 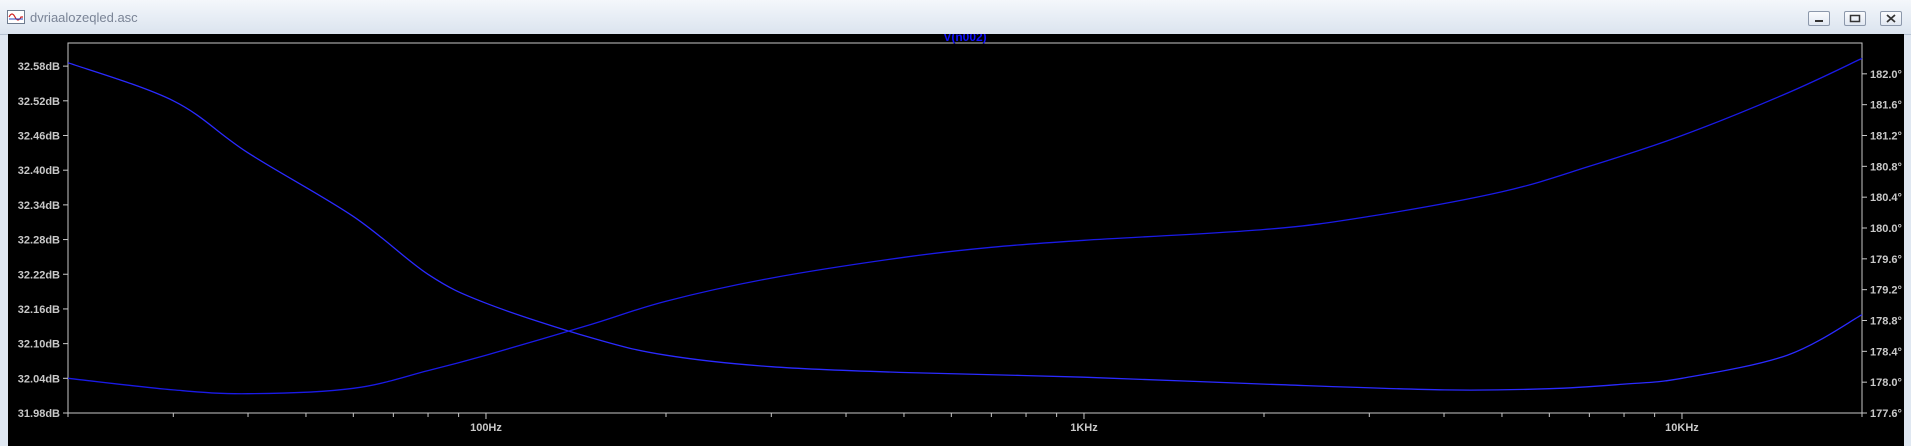 What do you see at coordinates (39, 275) in the screenshot?
I see `left-tick-label: 32.22dB` at bounding box center [39, 275].